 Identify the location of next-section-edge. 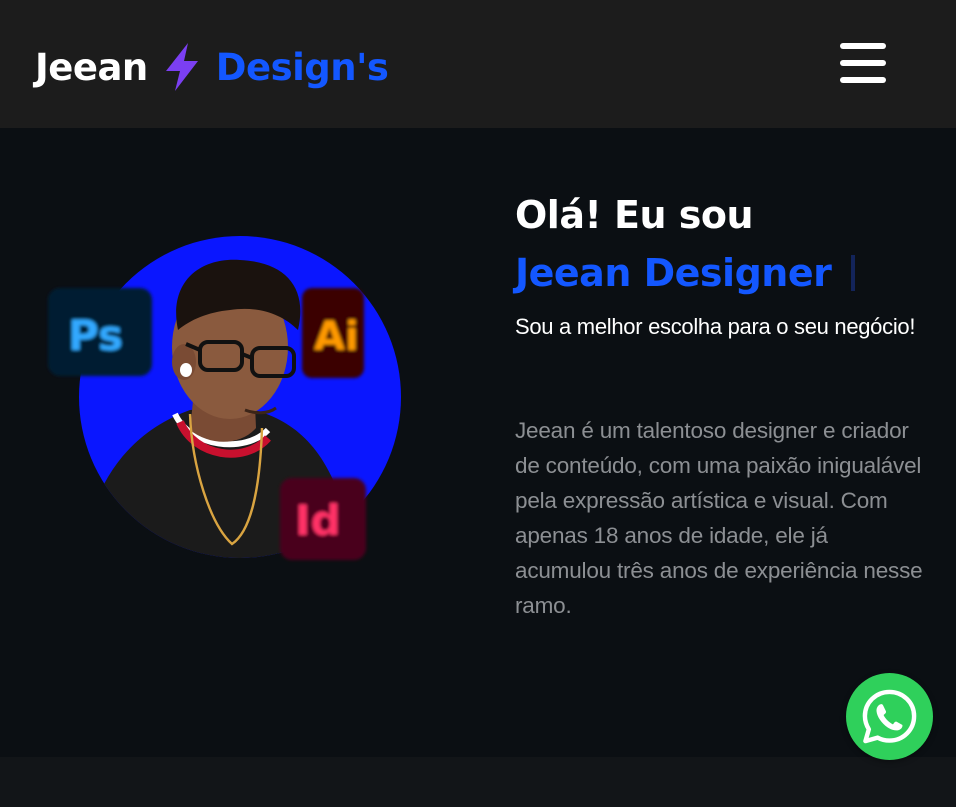
(478, 782).